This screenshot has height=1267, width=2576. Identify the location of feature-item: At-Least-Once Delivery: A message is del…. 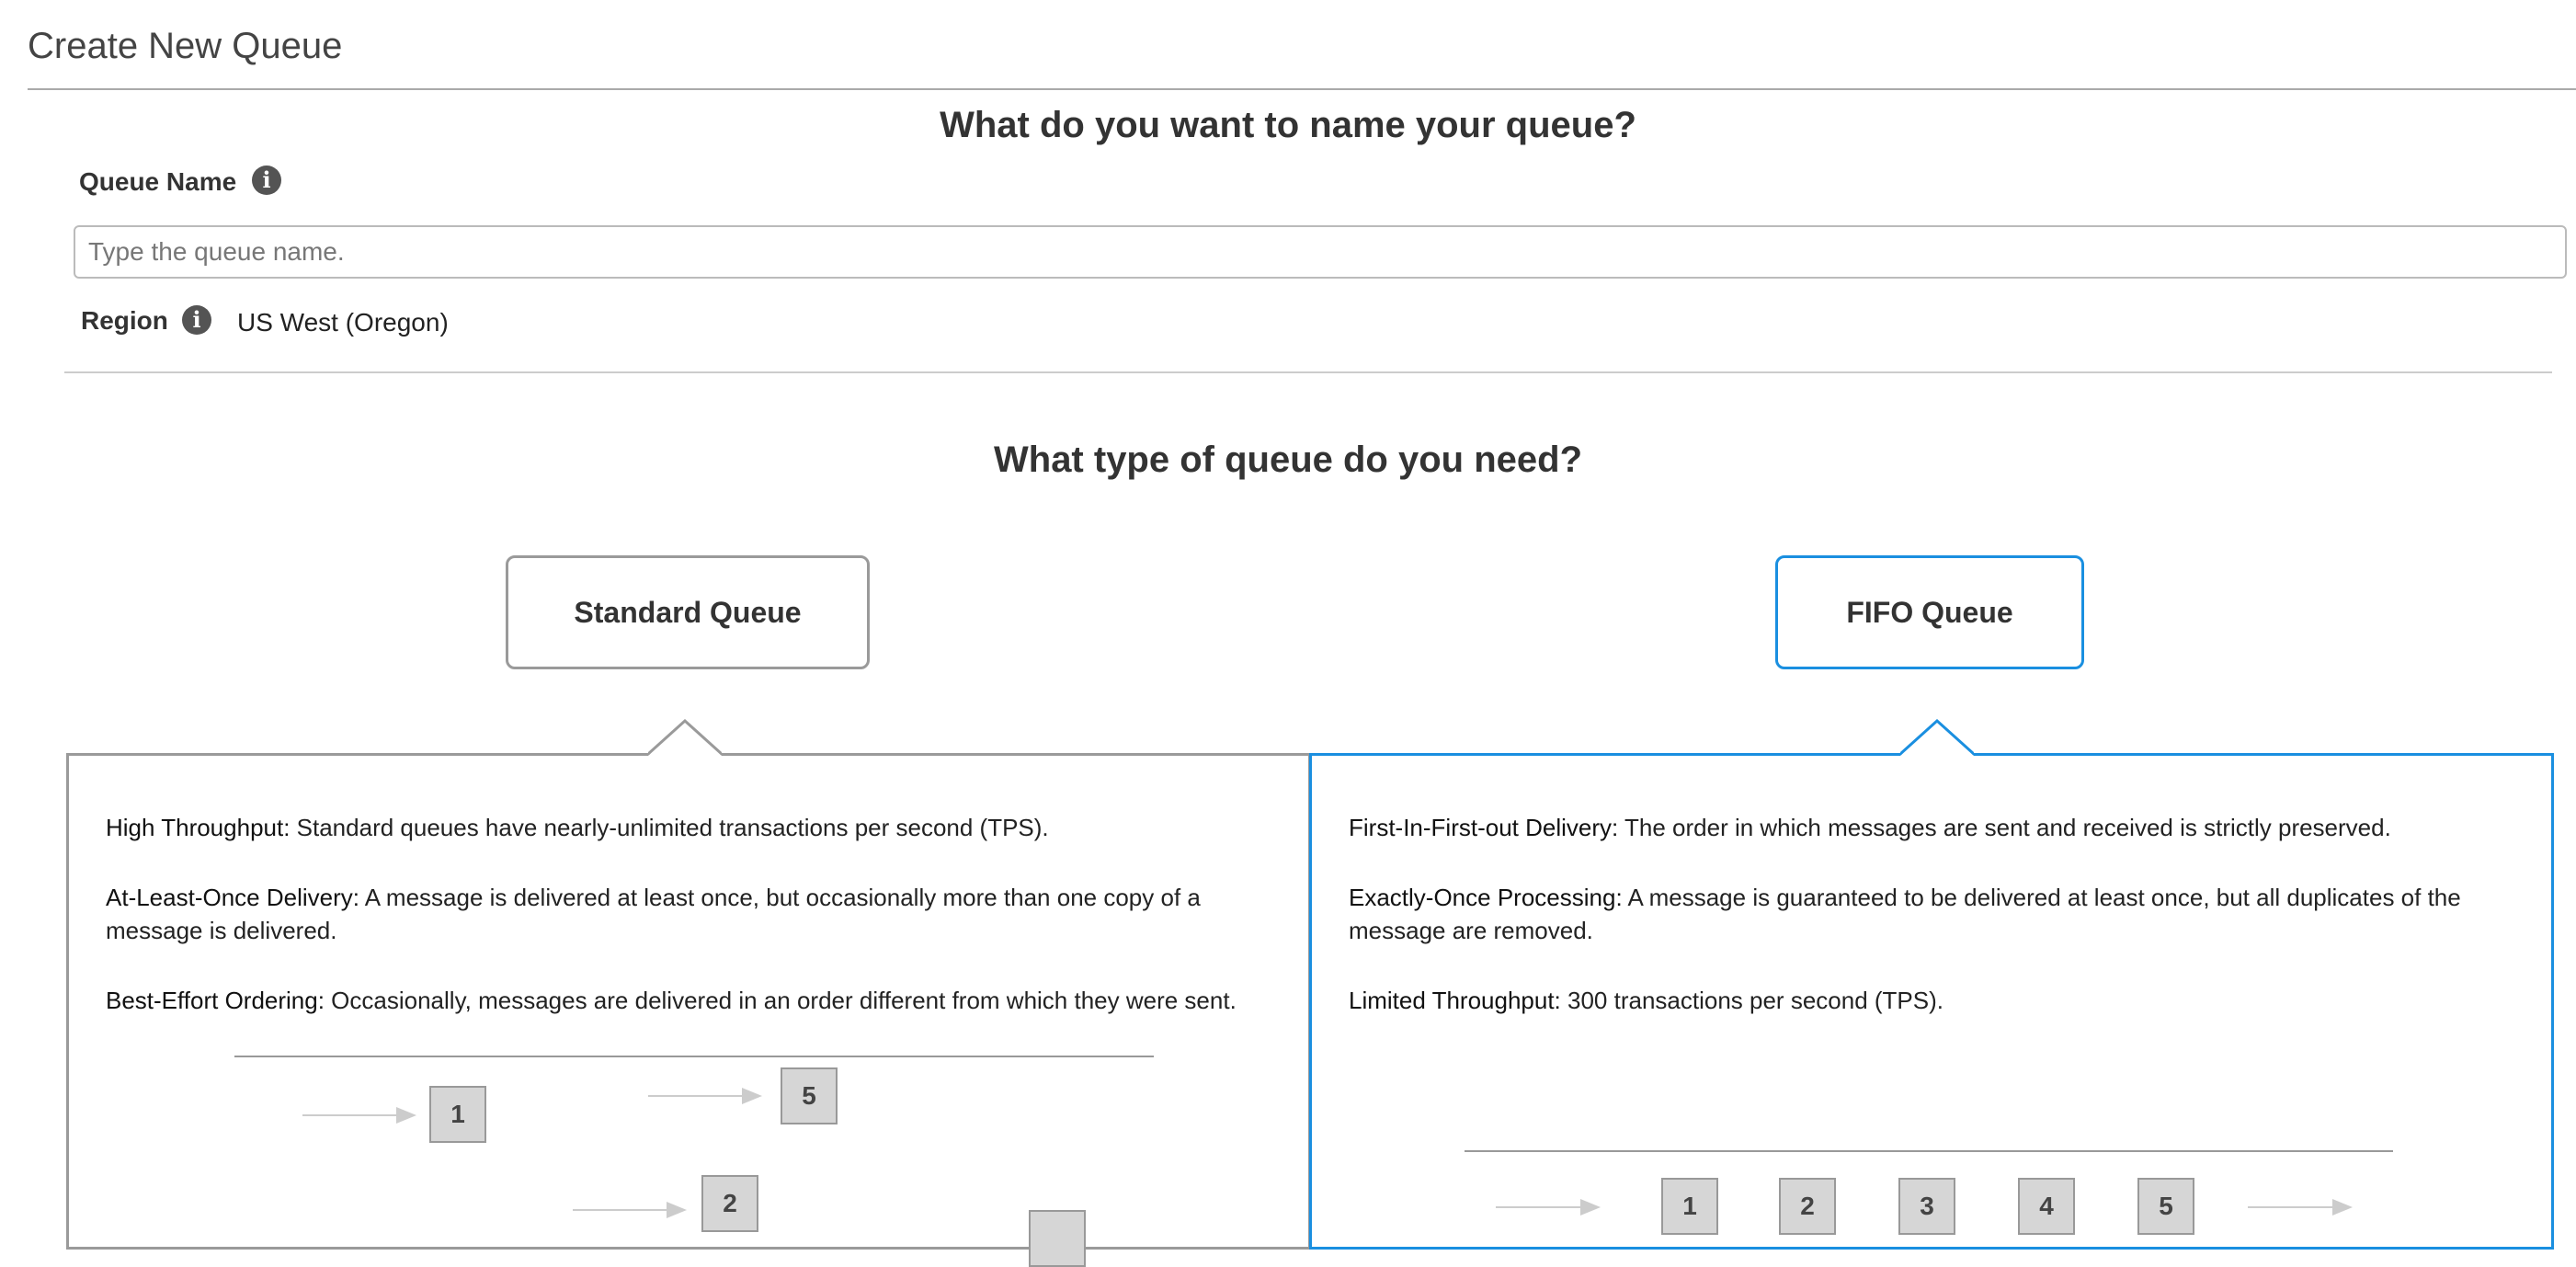
(666, 914).